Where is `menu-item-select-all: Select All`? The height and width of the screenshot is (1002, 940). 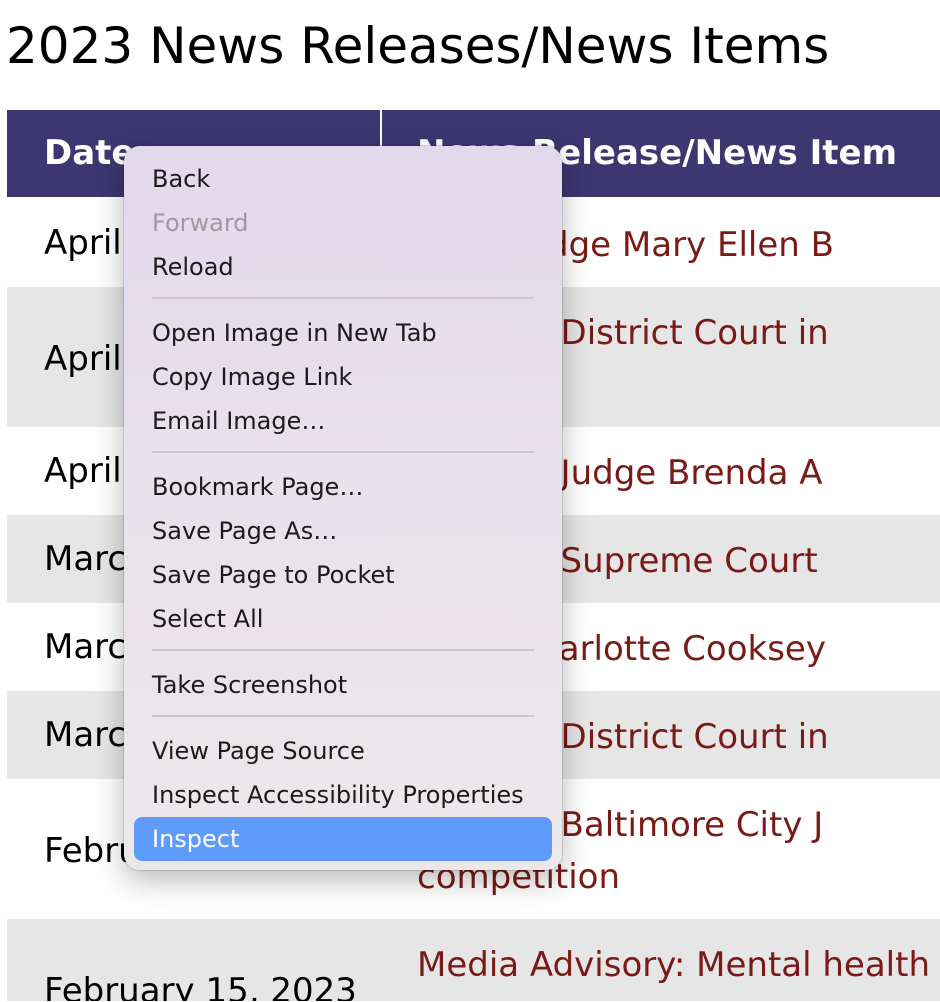 menu-item-select-all: Select All is located at coordinates (343, 619).